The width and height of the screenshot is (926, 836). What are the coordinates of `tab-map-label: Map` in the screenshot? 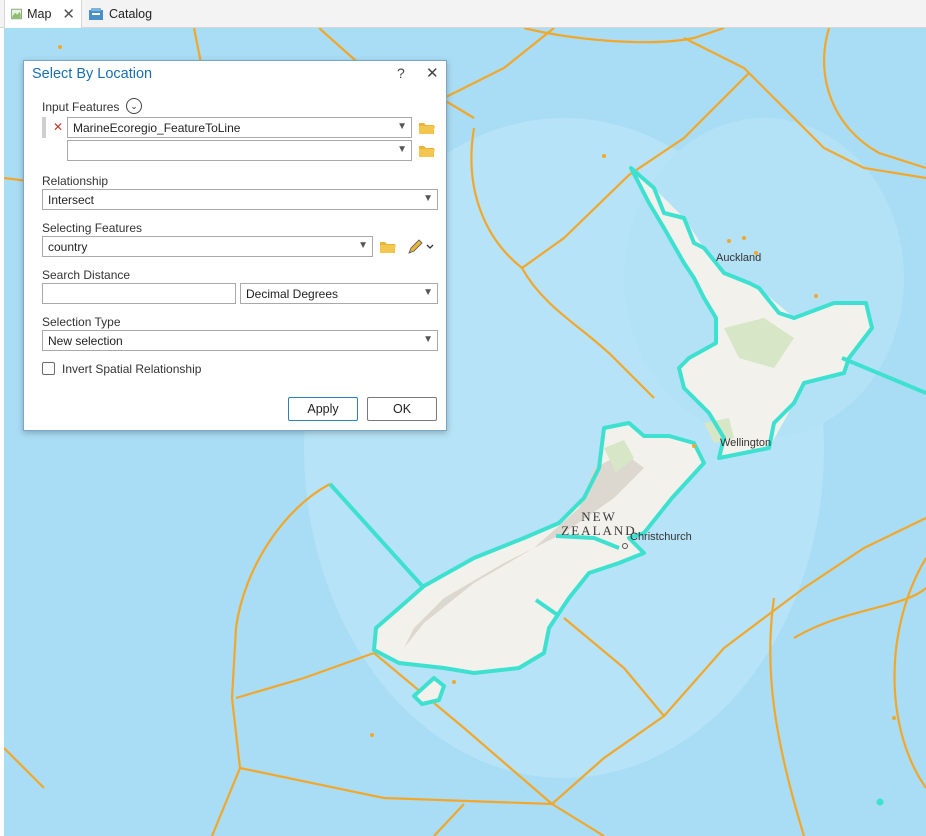 It's located at (39, 14).